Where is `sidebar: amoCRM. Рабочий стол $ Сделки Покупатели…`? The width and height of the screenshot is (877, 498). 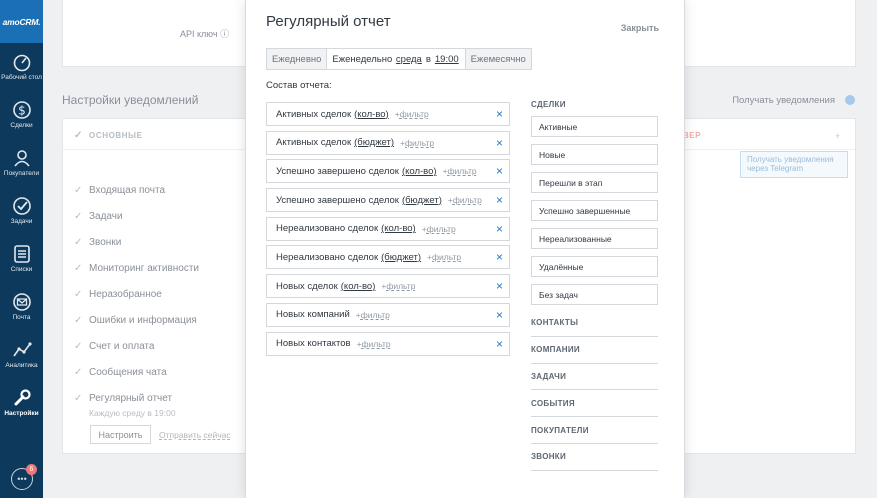
sidebar: amoCRM. Рабочий стол $ Сделки Покупатели… is located at coordinates (21, 249).